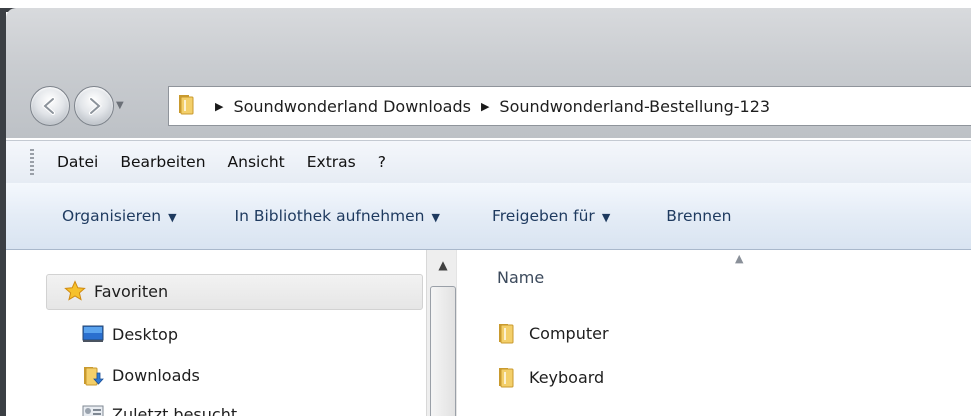 The height and width of the screenshot is (416, 971). I want to click on tree-item-label: Zuletzt besucht, so click(175, 410).